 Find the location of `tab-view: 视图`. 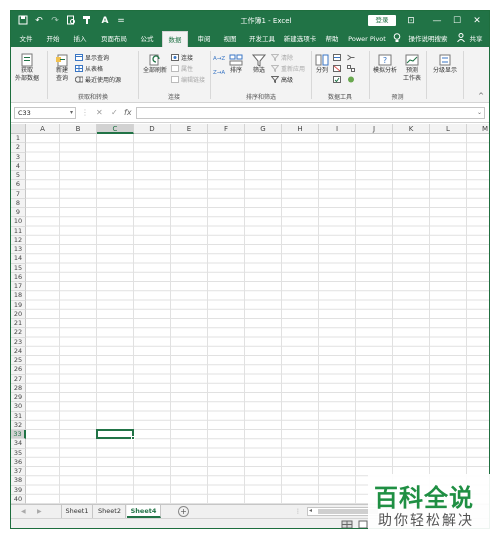

tab-view: 视图 is located at coordinates (230, 39).